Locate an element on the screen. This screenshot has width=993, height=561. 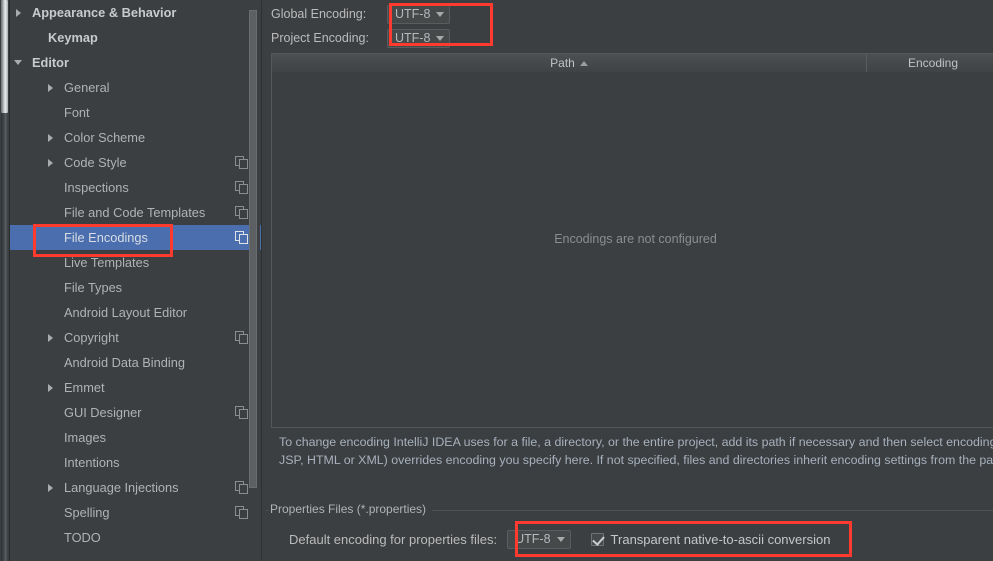
sidebar-item-file-encodings: File Encodings is located at coordinates (136, 237).